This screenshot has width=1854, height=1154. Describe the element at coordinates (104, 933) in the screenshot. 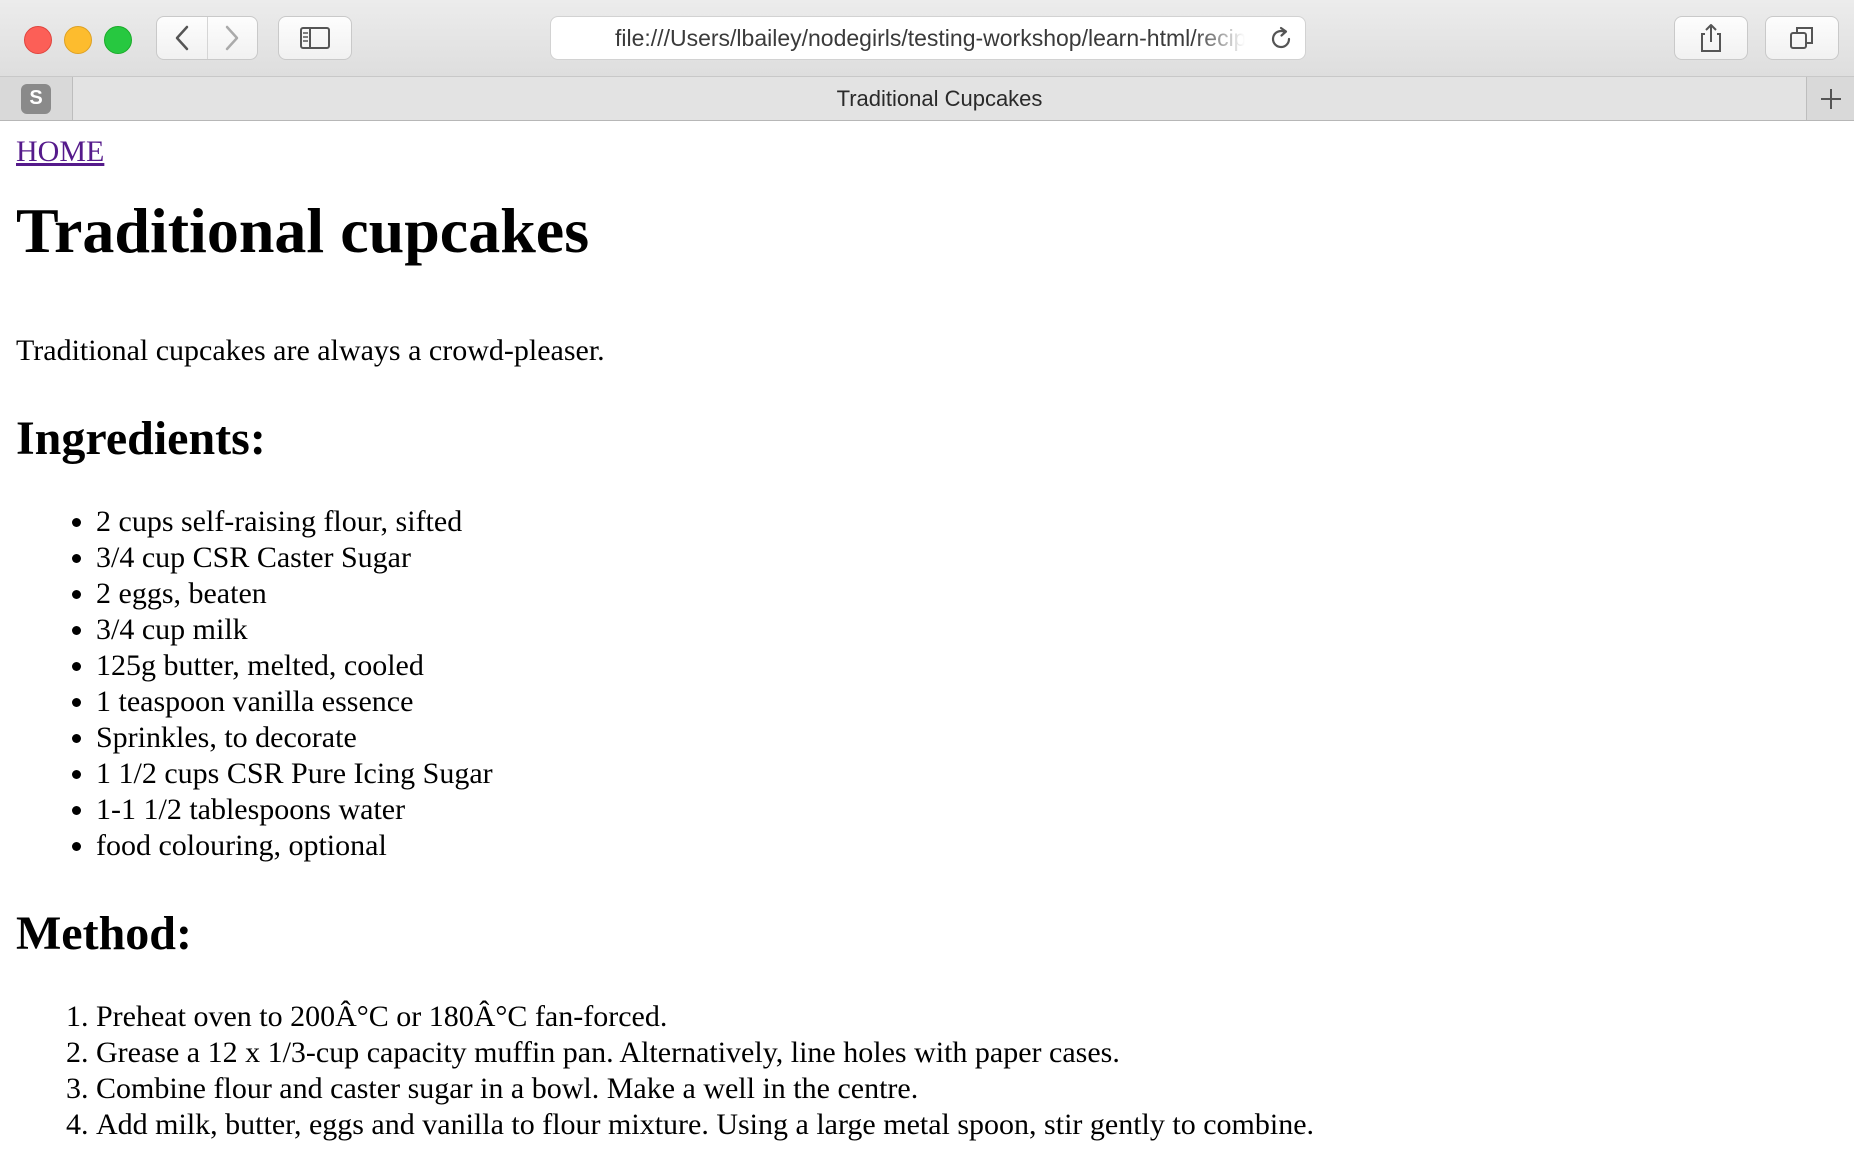

I see `method-heading: Method:` at that location.